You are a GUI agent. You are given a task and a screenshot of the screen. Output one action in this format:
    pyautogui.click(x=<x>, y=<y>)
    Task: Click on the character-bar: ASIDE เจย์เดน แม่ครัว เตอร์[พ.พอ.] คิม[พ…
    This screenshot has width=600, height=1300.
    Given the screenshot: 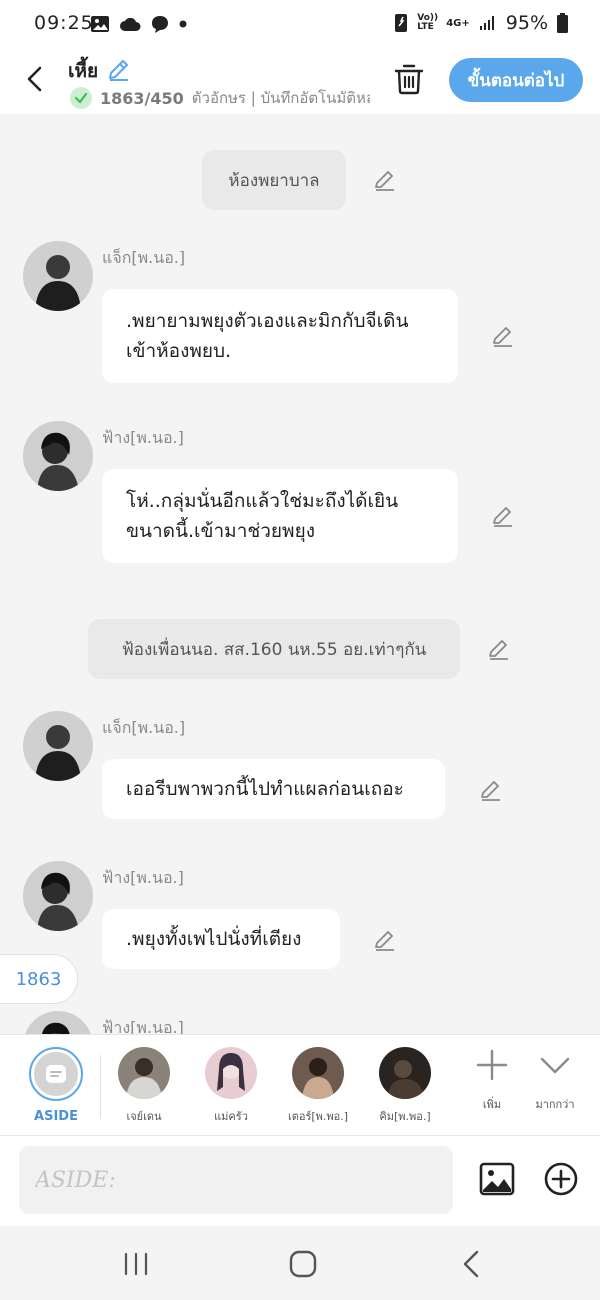 What is the action you would take?
    pyautogui.click(x=300, y=1085)
    